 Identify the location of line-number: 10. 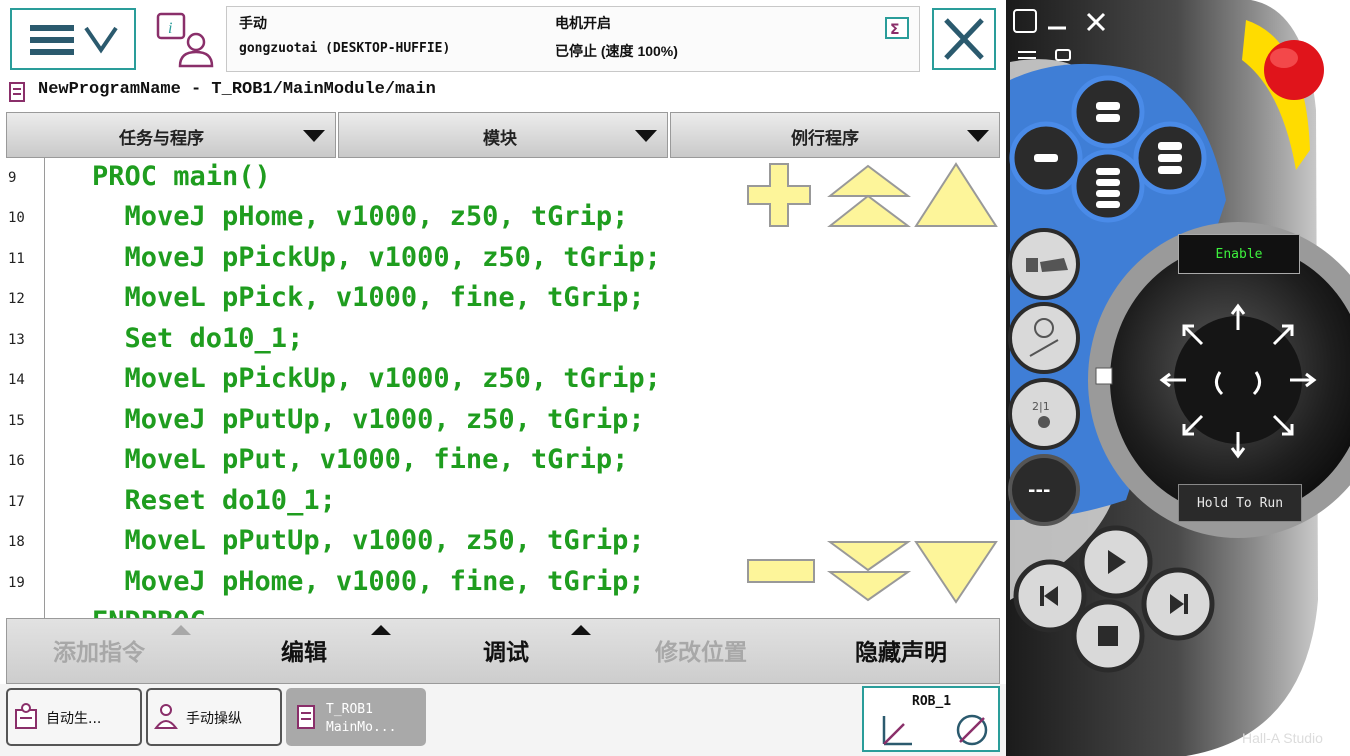
(16, 218).